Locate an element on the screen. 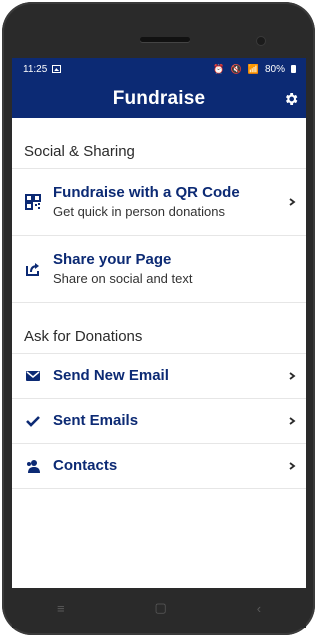  recent-apps-button: ≡ is located at coordinates (61, 608).